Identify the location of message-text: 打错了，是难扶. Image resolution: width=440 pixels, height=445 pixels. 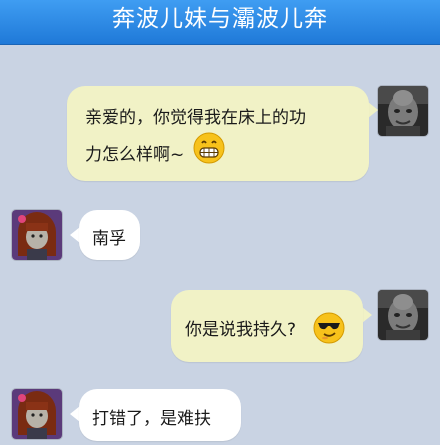
(151, 419).